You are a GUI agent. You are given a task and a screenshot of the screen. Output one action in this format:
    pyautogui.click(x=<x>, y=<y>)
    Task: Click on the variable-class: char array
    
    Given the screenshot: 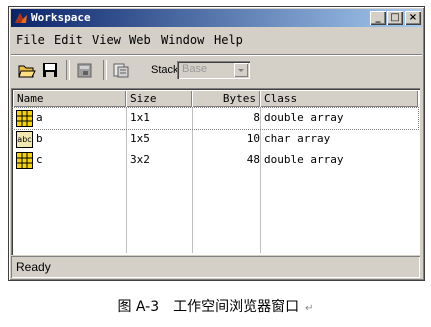 What is the action you would take?
    pyautogui.click(x=297, y=138)
    